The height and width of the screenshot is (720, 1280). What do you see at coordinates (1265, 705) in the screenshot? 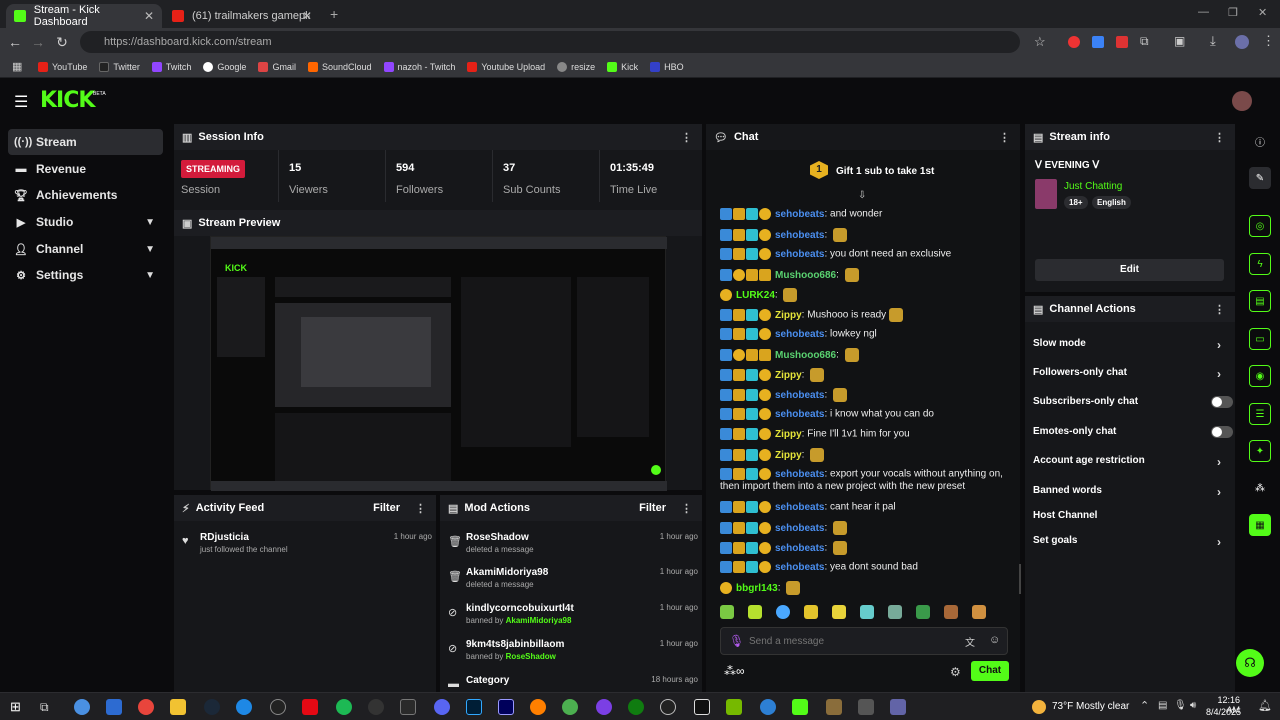
I see `notification-bell-icon: 🔔︎` at bounding box center [1265, 705].